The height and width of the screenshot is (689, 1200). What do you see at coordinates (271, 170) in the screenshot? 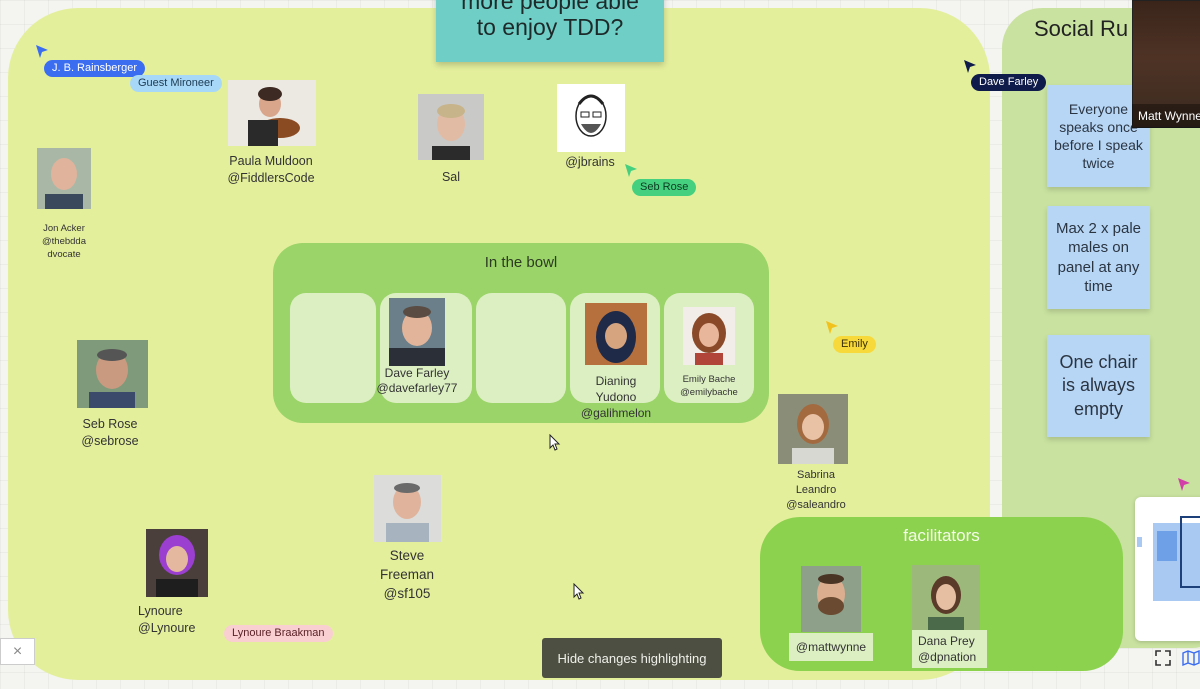
I see `person-paula: Paula Muldoon @FiddlersCode` at bounding box center [271, 170].